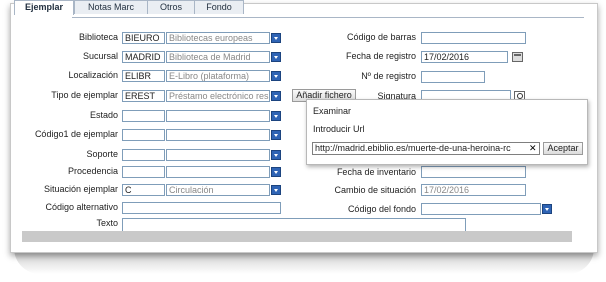  What do you see at coordinates (381, 37) in the screenshot?
I see `label-codigo-barras: Código de barras` at bounding box center [381, 37].